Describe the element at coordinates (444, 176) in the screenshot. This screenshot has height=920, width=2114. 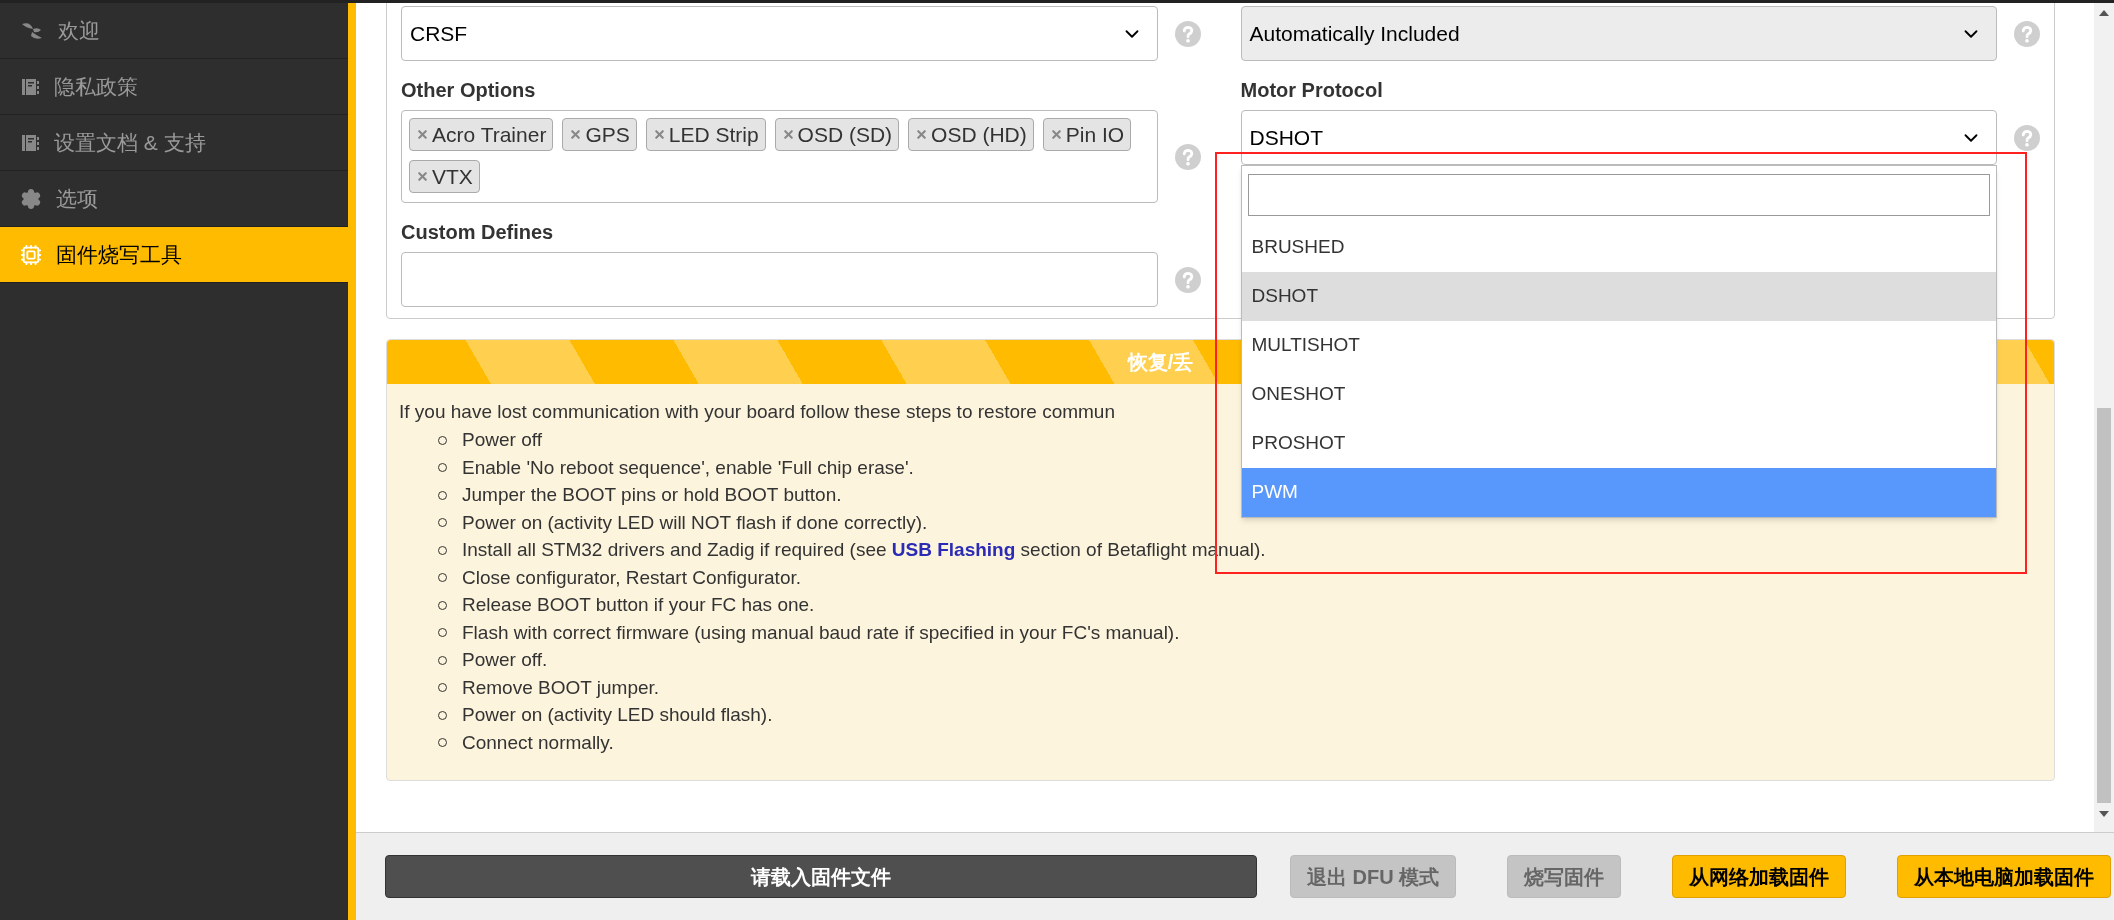
I see `option-tag: VTX` at that location.